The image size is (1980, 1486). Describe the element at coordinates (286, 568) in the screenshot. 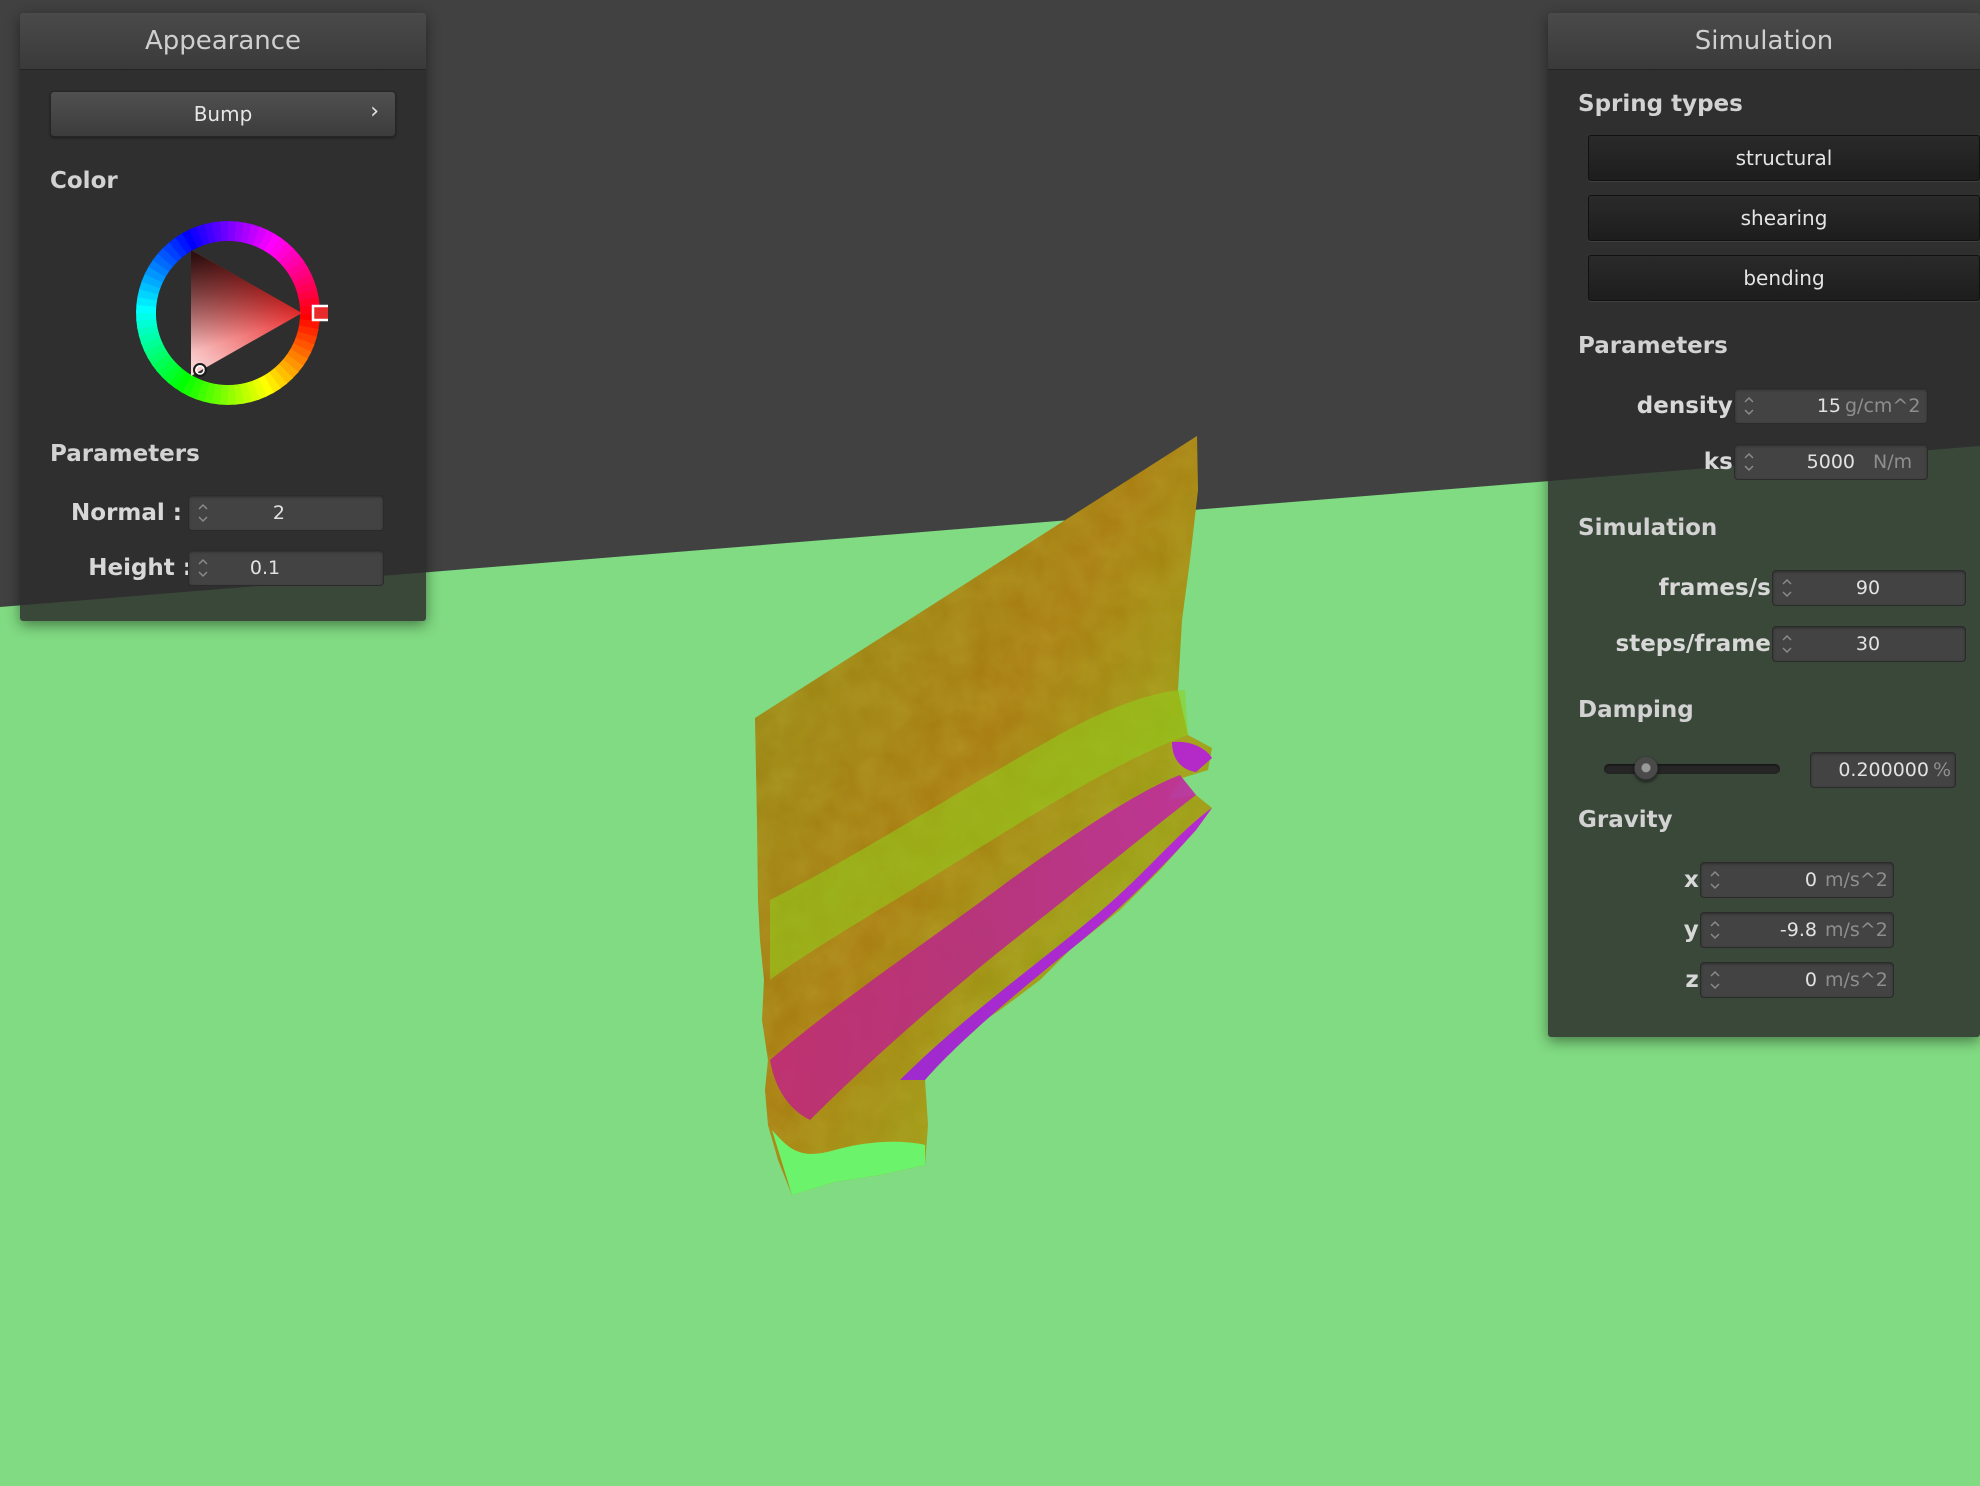

I see `height-input: 0.1` at that location.